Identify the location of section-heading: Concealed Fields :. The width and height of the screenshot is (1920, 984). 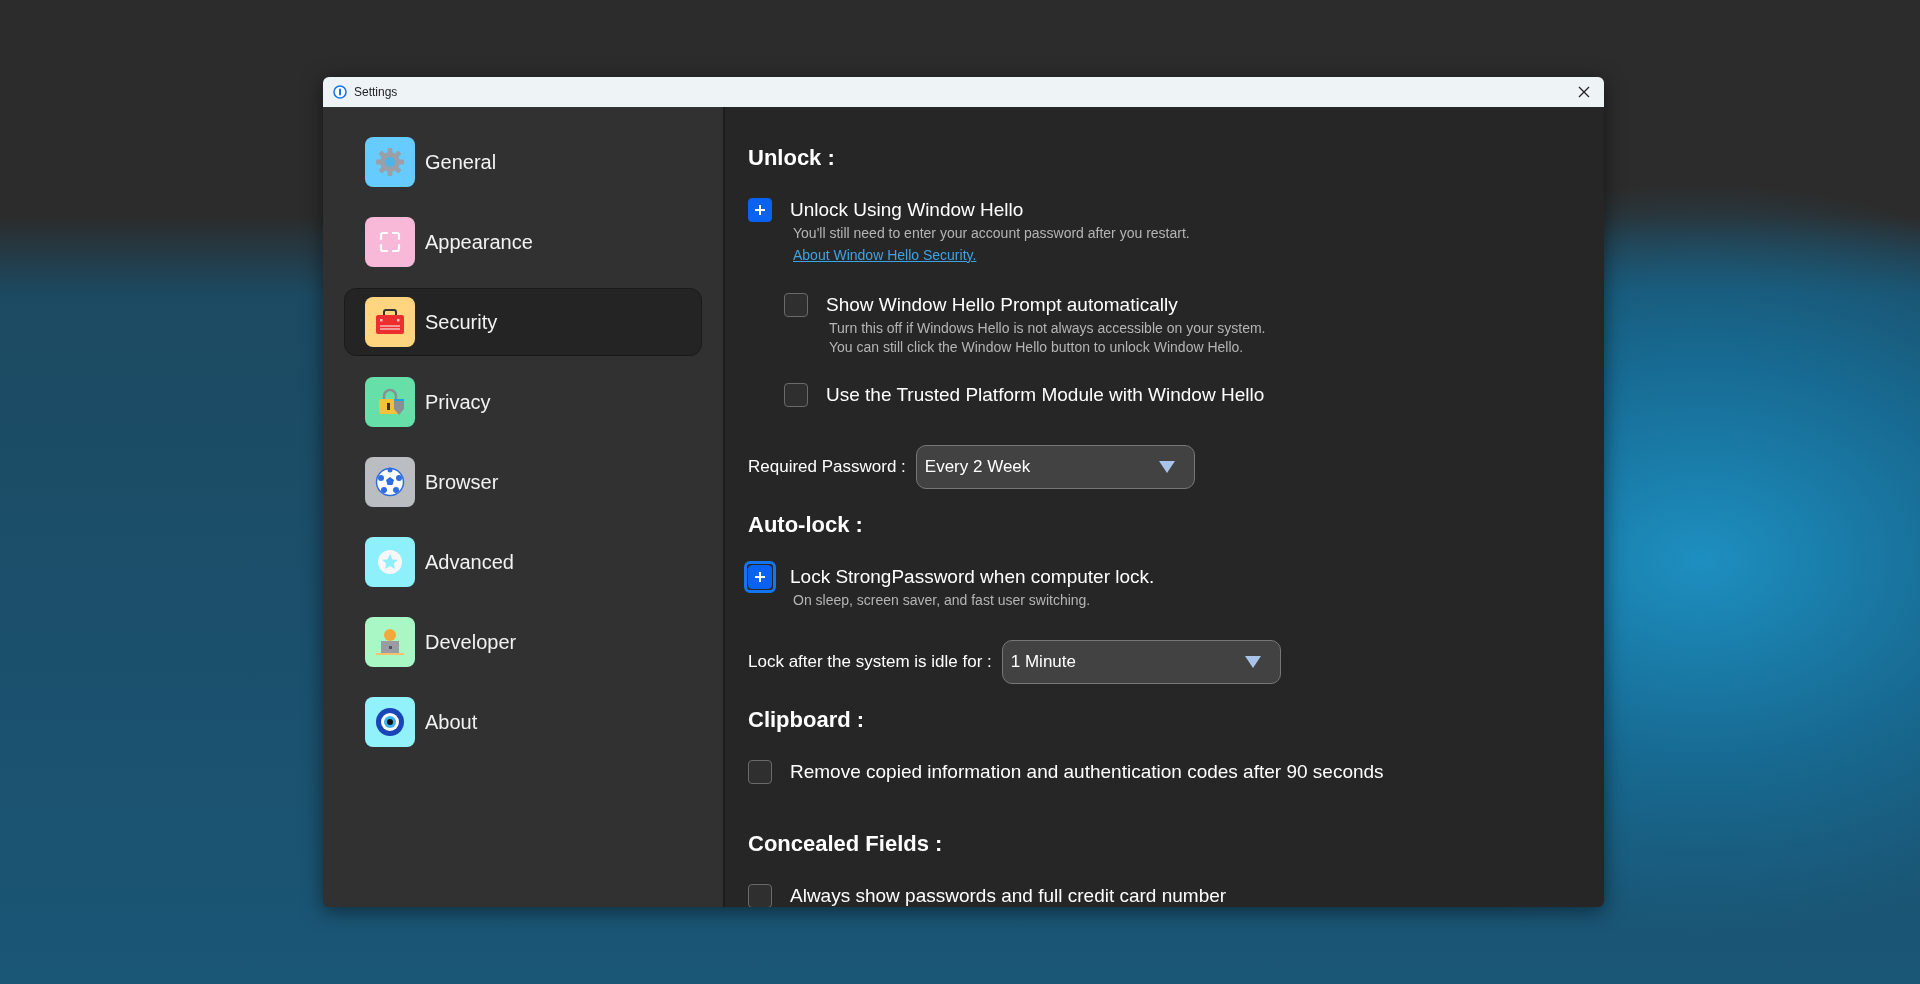
(846, 844).